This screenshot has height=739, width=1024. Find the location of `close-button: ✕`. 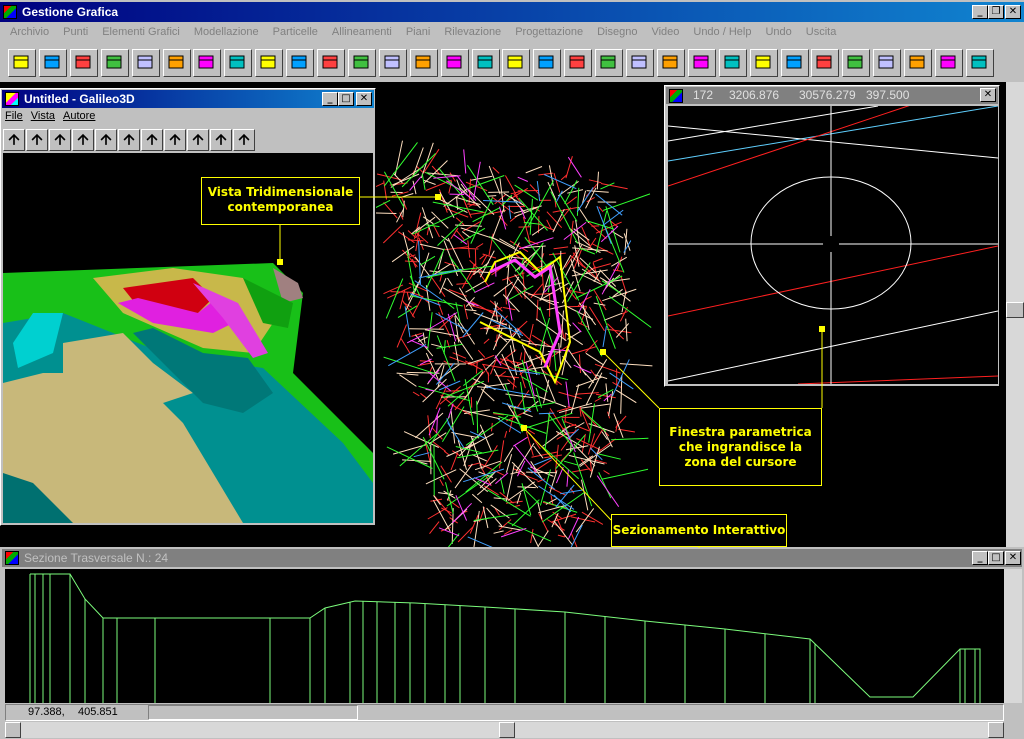

close-button: ✕ is located at coordinates (1013, 12).